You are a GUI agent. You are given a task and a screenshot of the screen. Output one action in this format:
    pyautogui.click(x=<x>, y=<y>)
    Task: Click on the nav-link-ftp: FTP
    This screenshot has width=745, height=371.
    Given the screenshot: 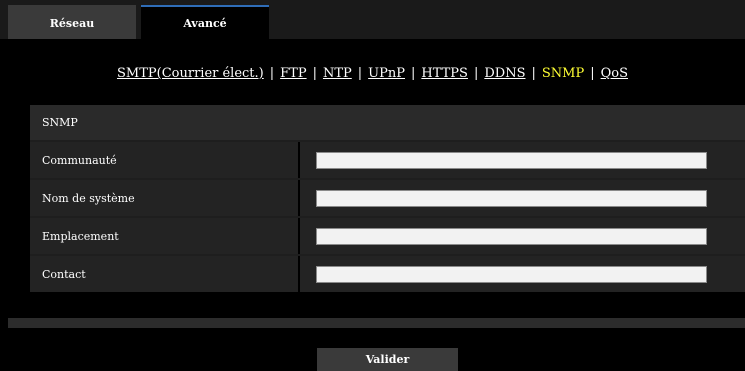 What is the action you would take?
    pyautogui.click(x=293, y=73)
    